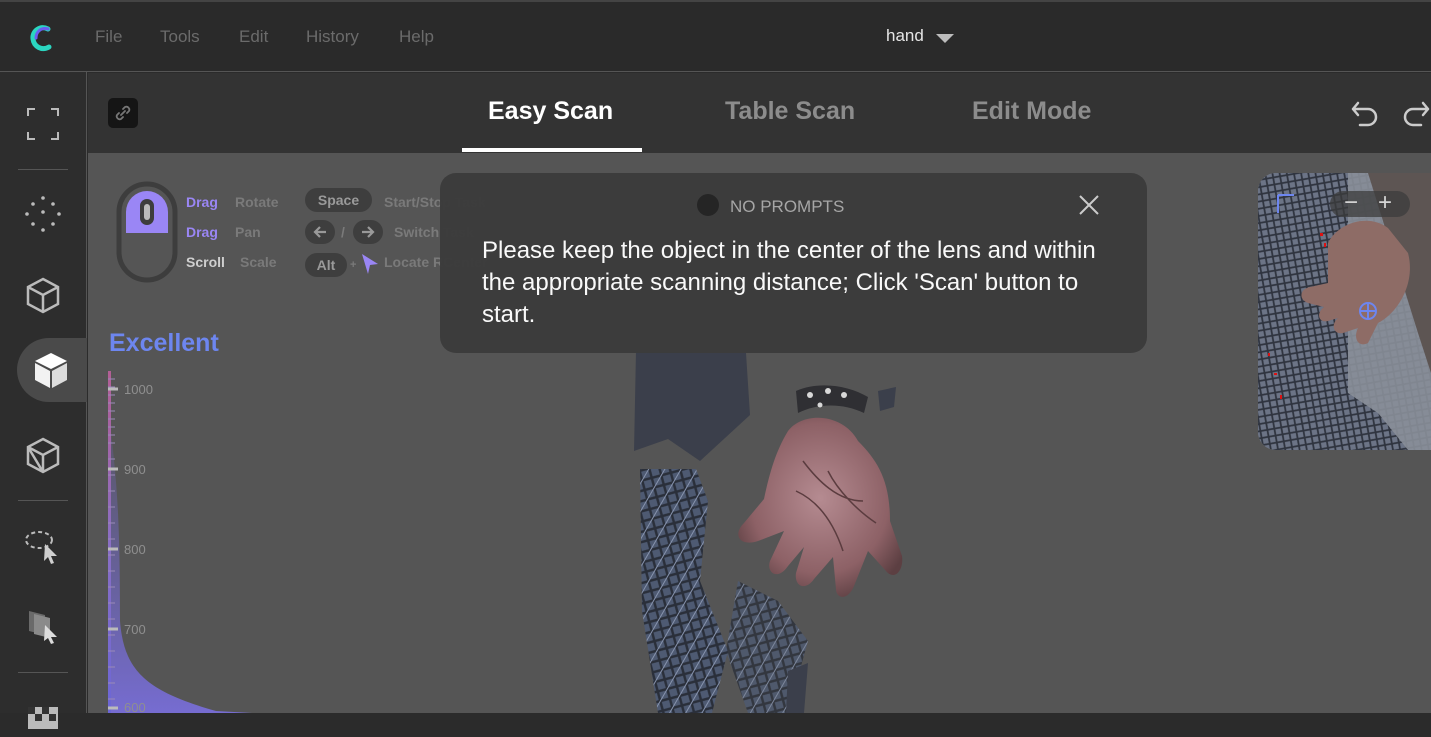  I want to click on app-logo-icon, so click(41, 38).